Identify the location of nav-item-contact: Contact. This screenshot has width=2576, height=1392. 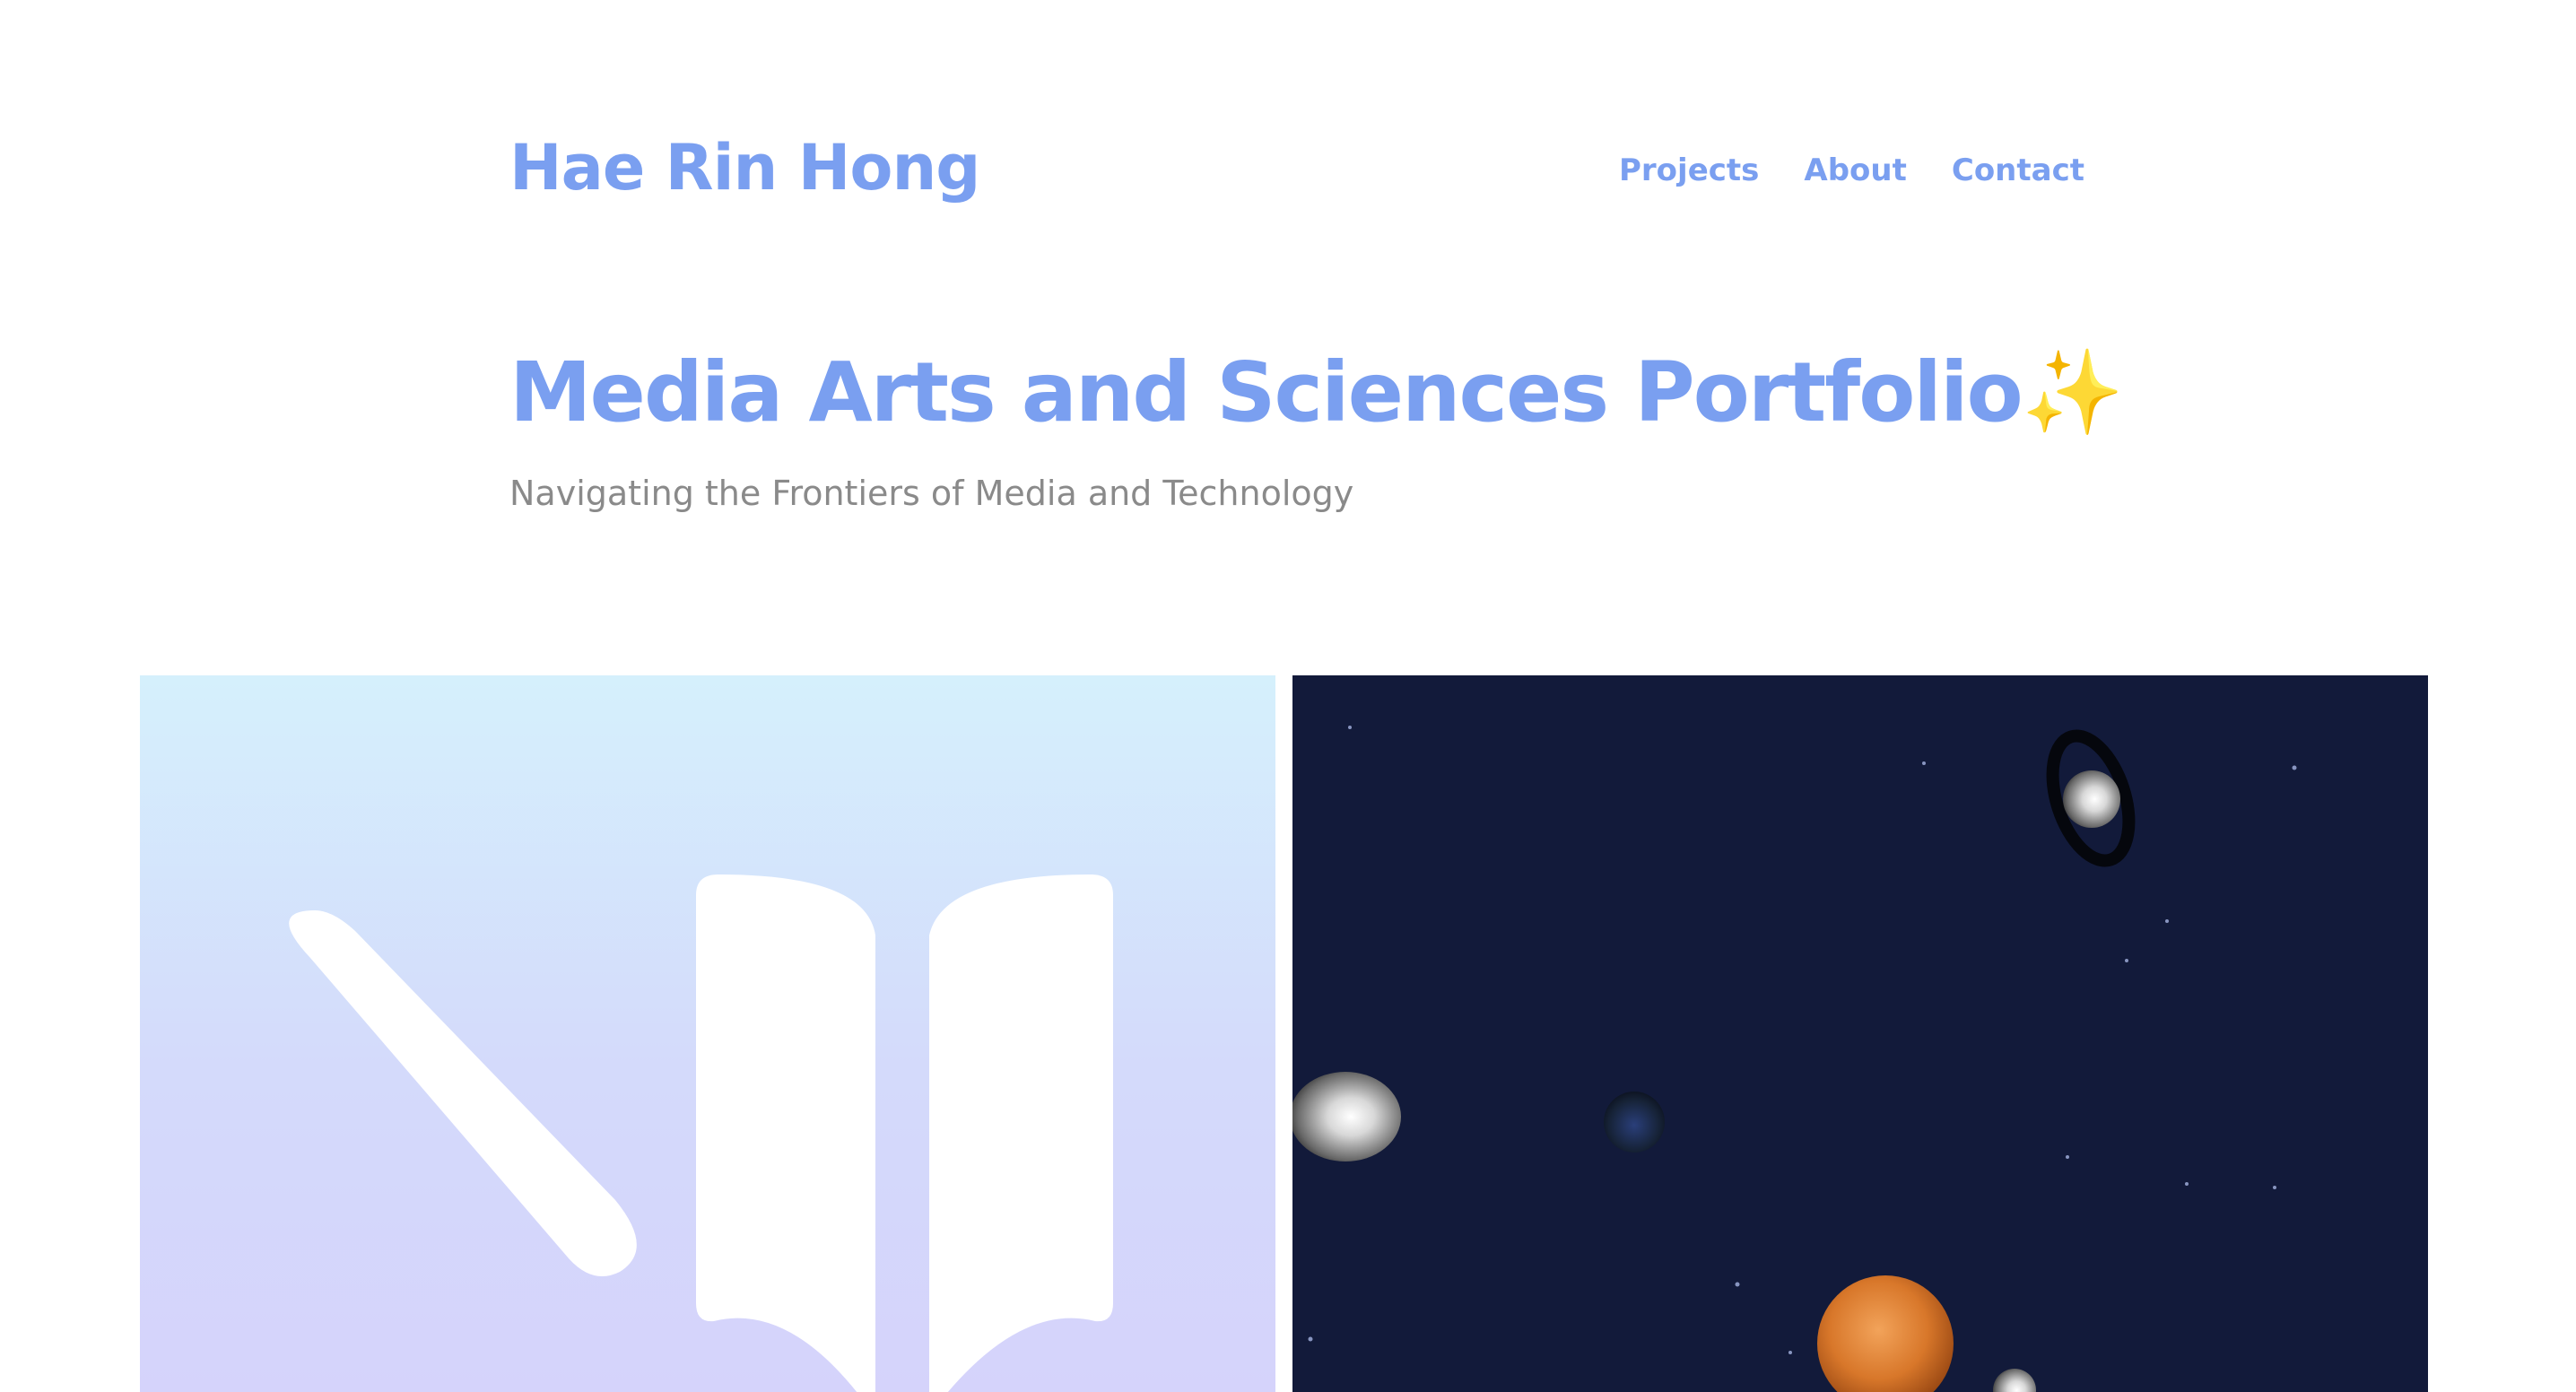
(2018, 170).